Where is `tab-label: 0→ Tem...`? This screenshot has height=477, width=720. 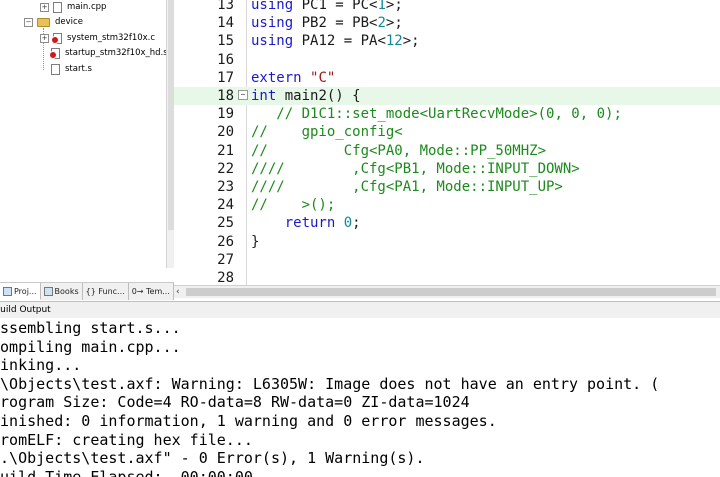 tab-label: 0→ Tem... is located at coordinates (150, 291).